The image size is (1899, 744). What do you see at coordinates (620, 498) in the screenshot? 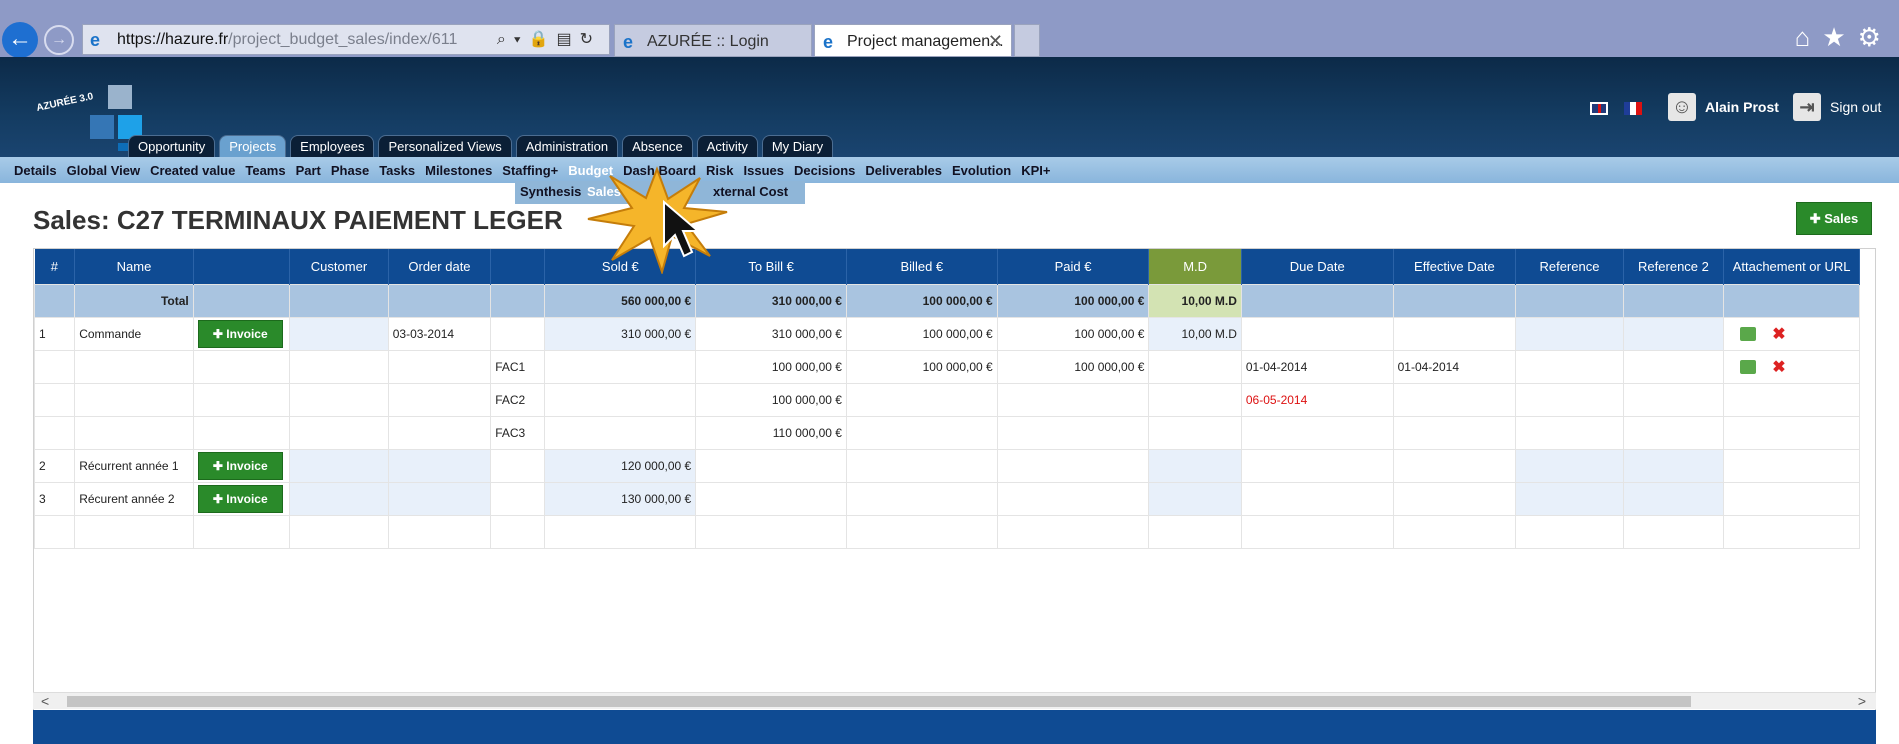
I see `row-sold: 130 000,00 €` at bounding box center [620, 498].